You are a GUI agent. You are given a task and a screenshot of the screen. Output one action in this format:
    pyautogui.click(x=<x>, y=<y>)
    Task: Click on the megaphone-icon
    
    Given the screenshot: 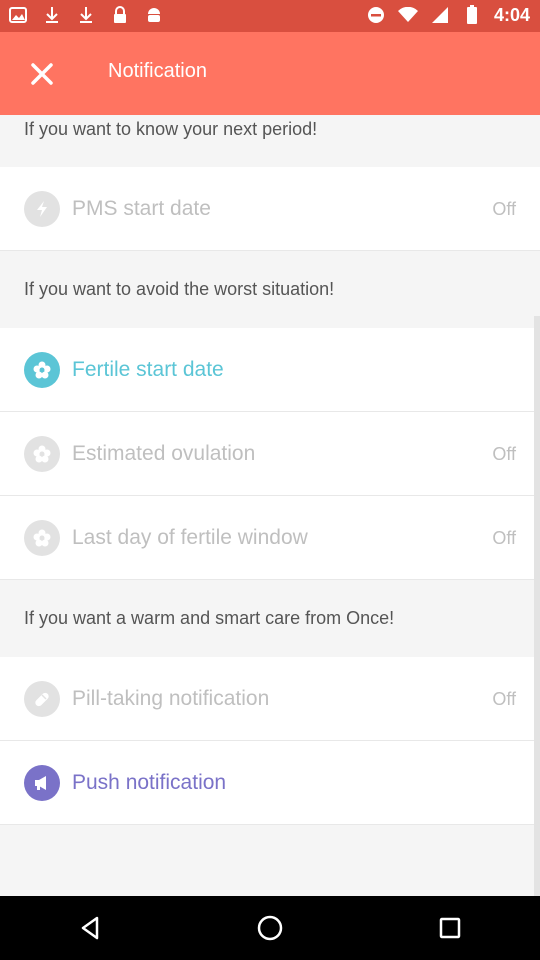 What is the action you would take?
    pyautogui.click(x=42, y=783)
    